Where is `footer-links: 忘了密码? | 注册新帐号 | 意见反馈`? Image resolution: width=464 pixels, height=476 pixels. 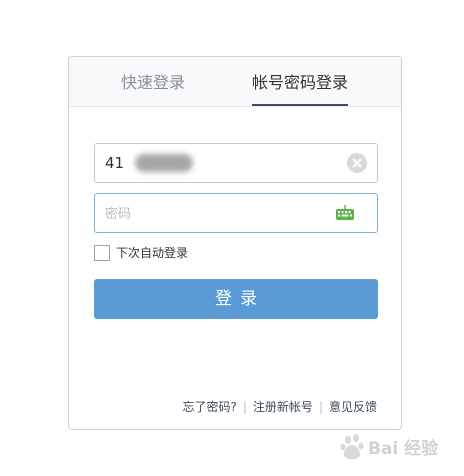 footer-links: 忘了密码? | 注册新帐号 | 意见反馈 is located at coordinates (270, 407).